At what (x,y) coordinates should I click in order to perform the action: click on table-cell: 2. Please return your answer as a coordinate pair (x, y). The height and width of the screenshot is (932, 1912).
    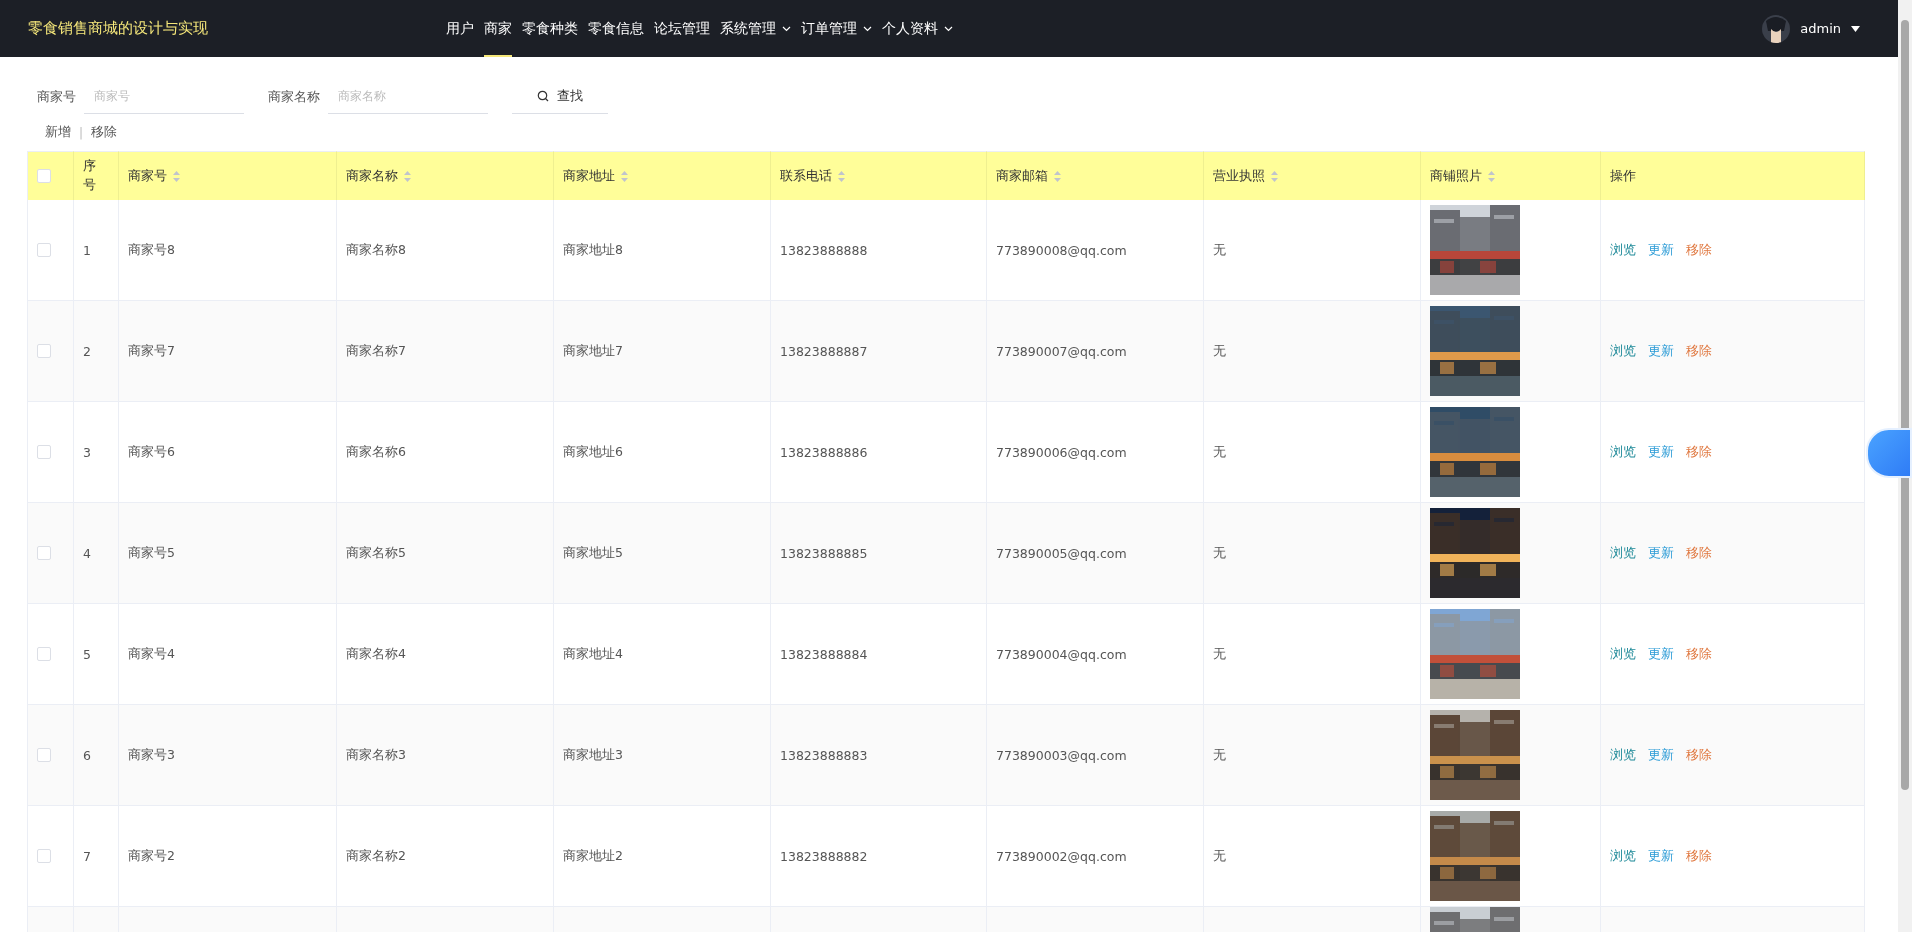
    Looking at the image, I should click on (96, 351).